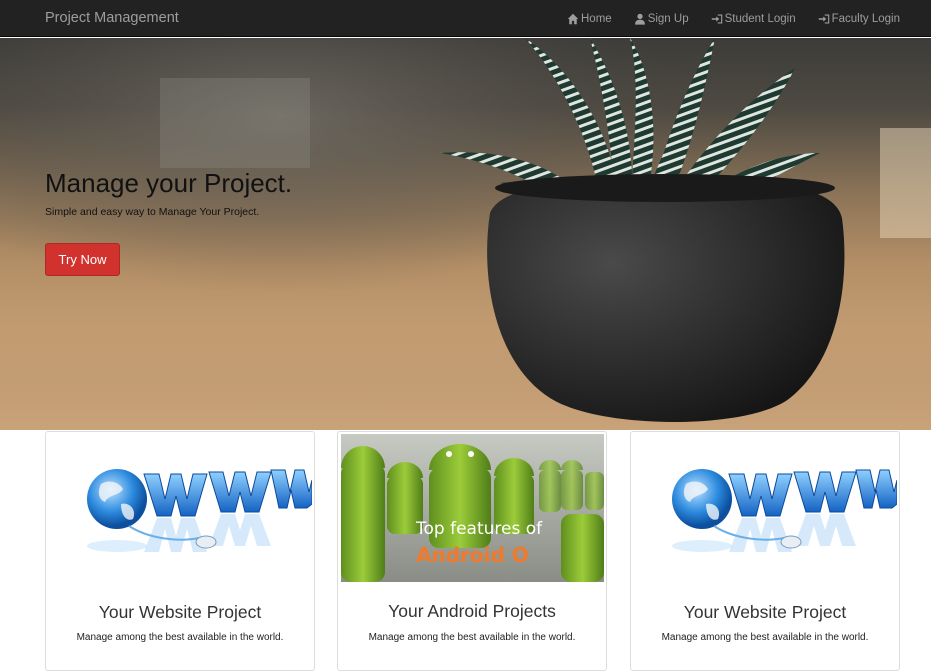 The image size is (931, 671). I want to click on nav-signup-label: Sign Up, so click(668, 18).